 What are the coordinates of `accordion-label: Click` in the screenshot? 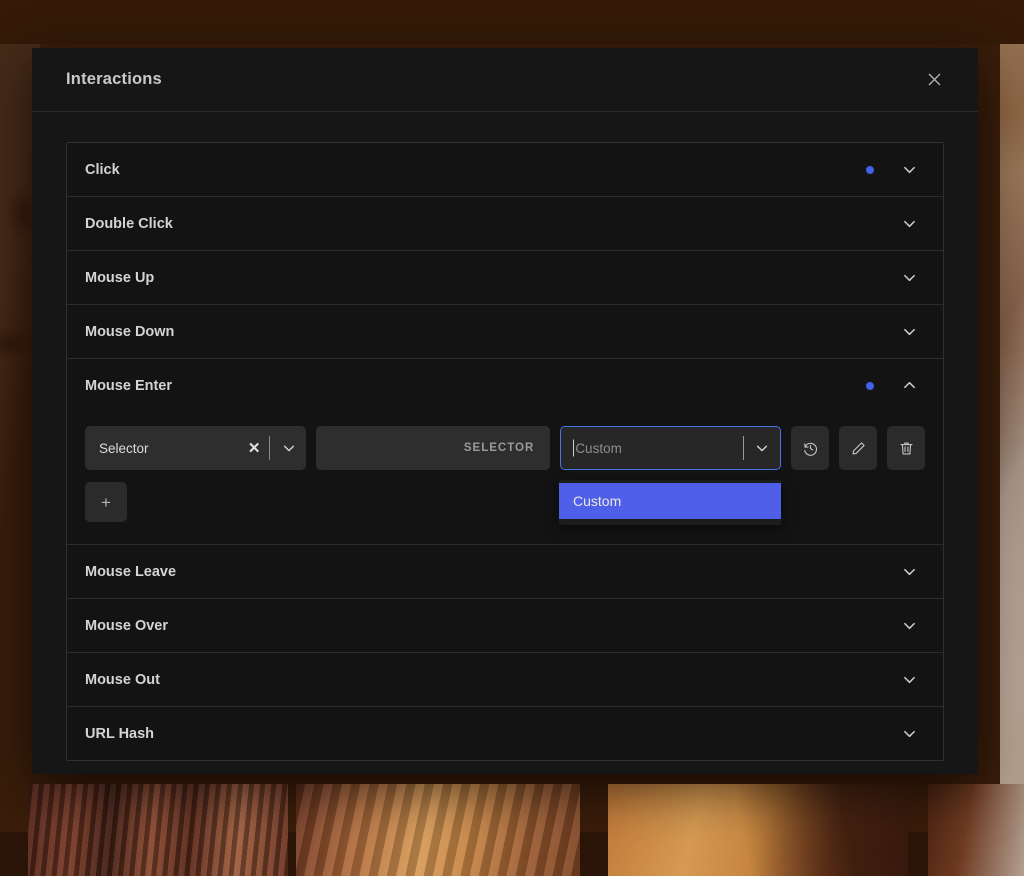 It's located at (475, 170).